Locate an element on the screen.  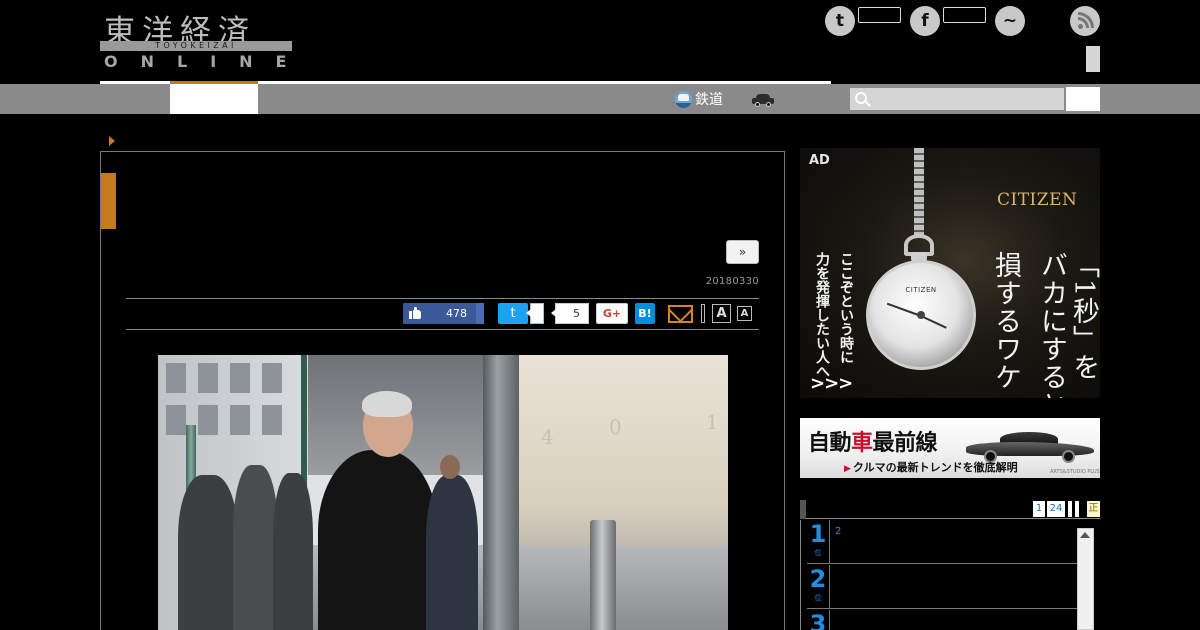
watch-hour-hand is located at coordinates (933, 322).